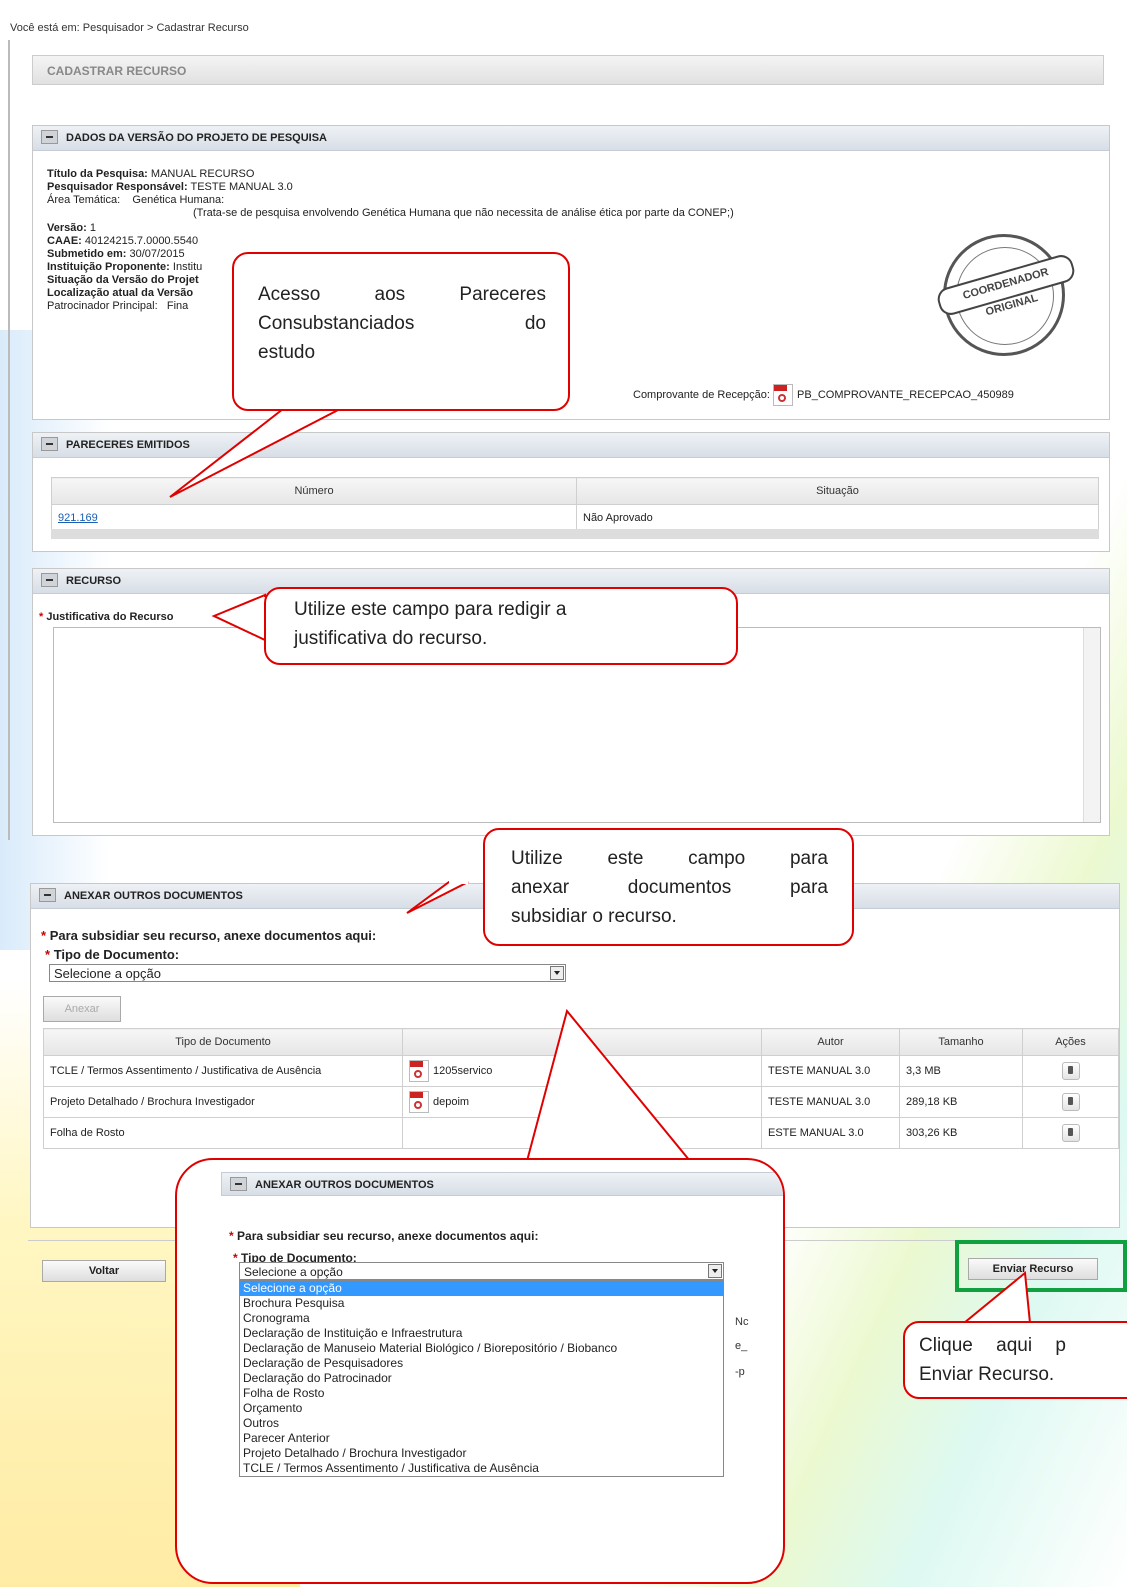  Describe the element at coordinates (1091, 725) in the screenshot. I see `scrollbar` at that location.